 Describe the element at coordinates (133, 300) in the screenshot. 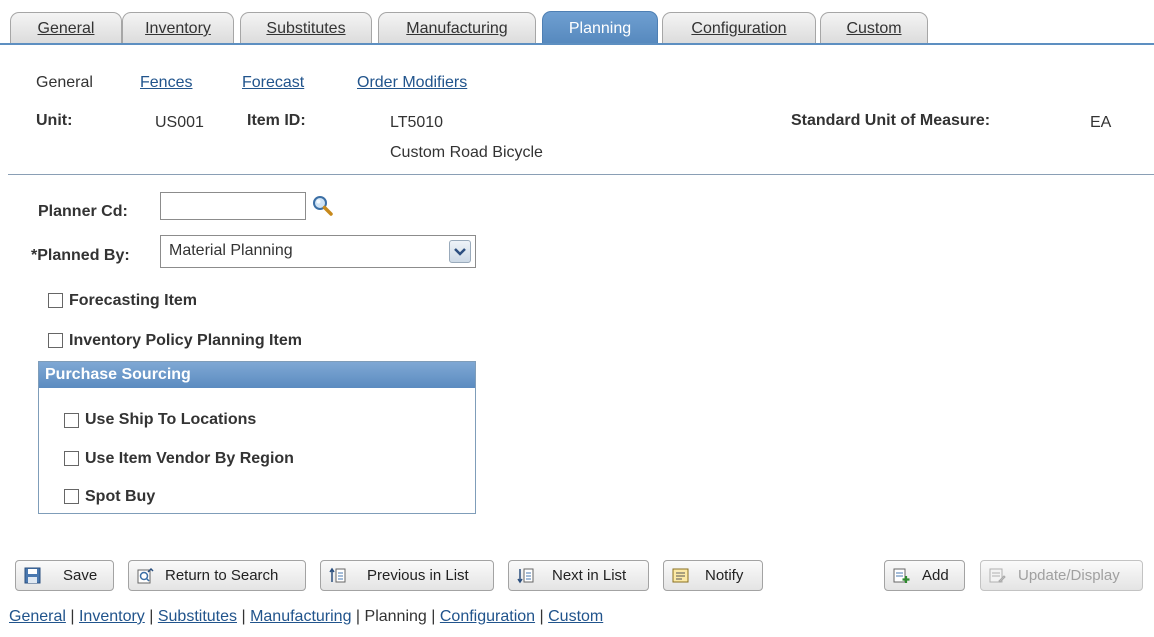

I see `forecasting-item-label: Forecasting Item` at that location.